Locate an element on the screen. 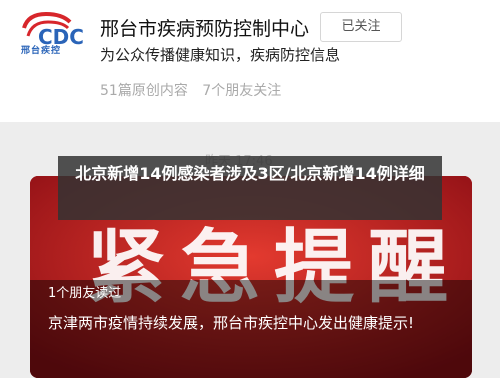 The image size is (500, 378). followed-button: 已关注 is located at coordinates (361, 27).